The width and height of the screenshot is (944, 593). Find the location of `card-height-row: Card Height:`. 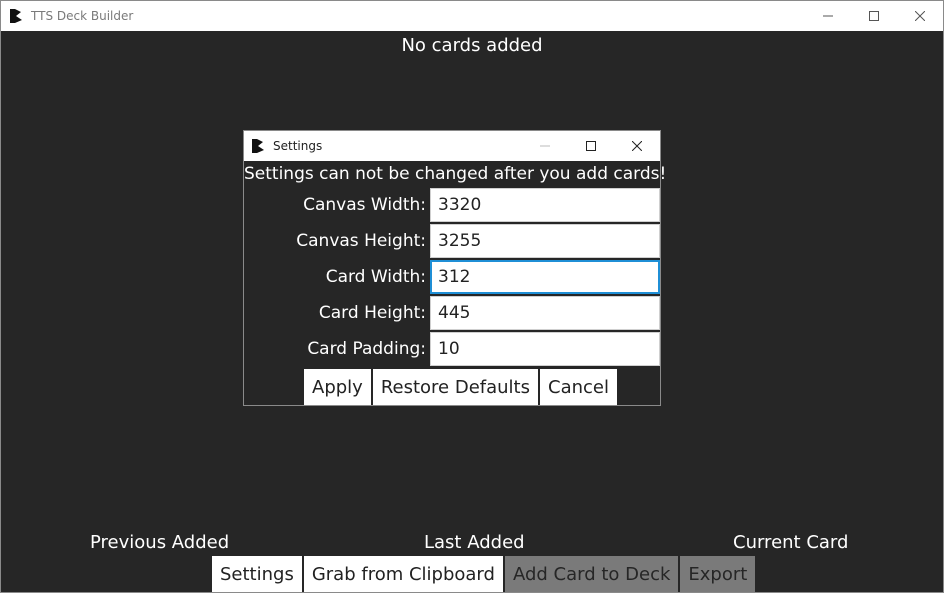

card-height-row: Card Height: is located at coordinates (452, 314).